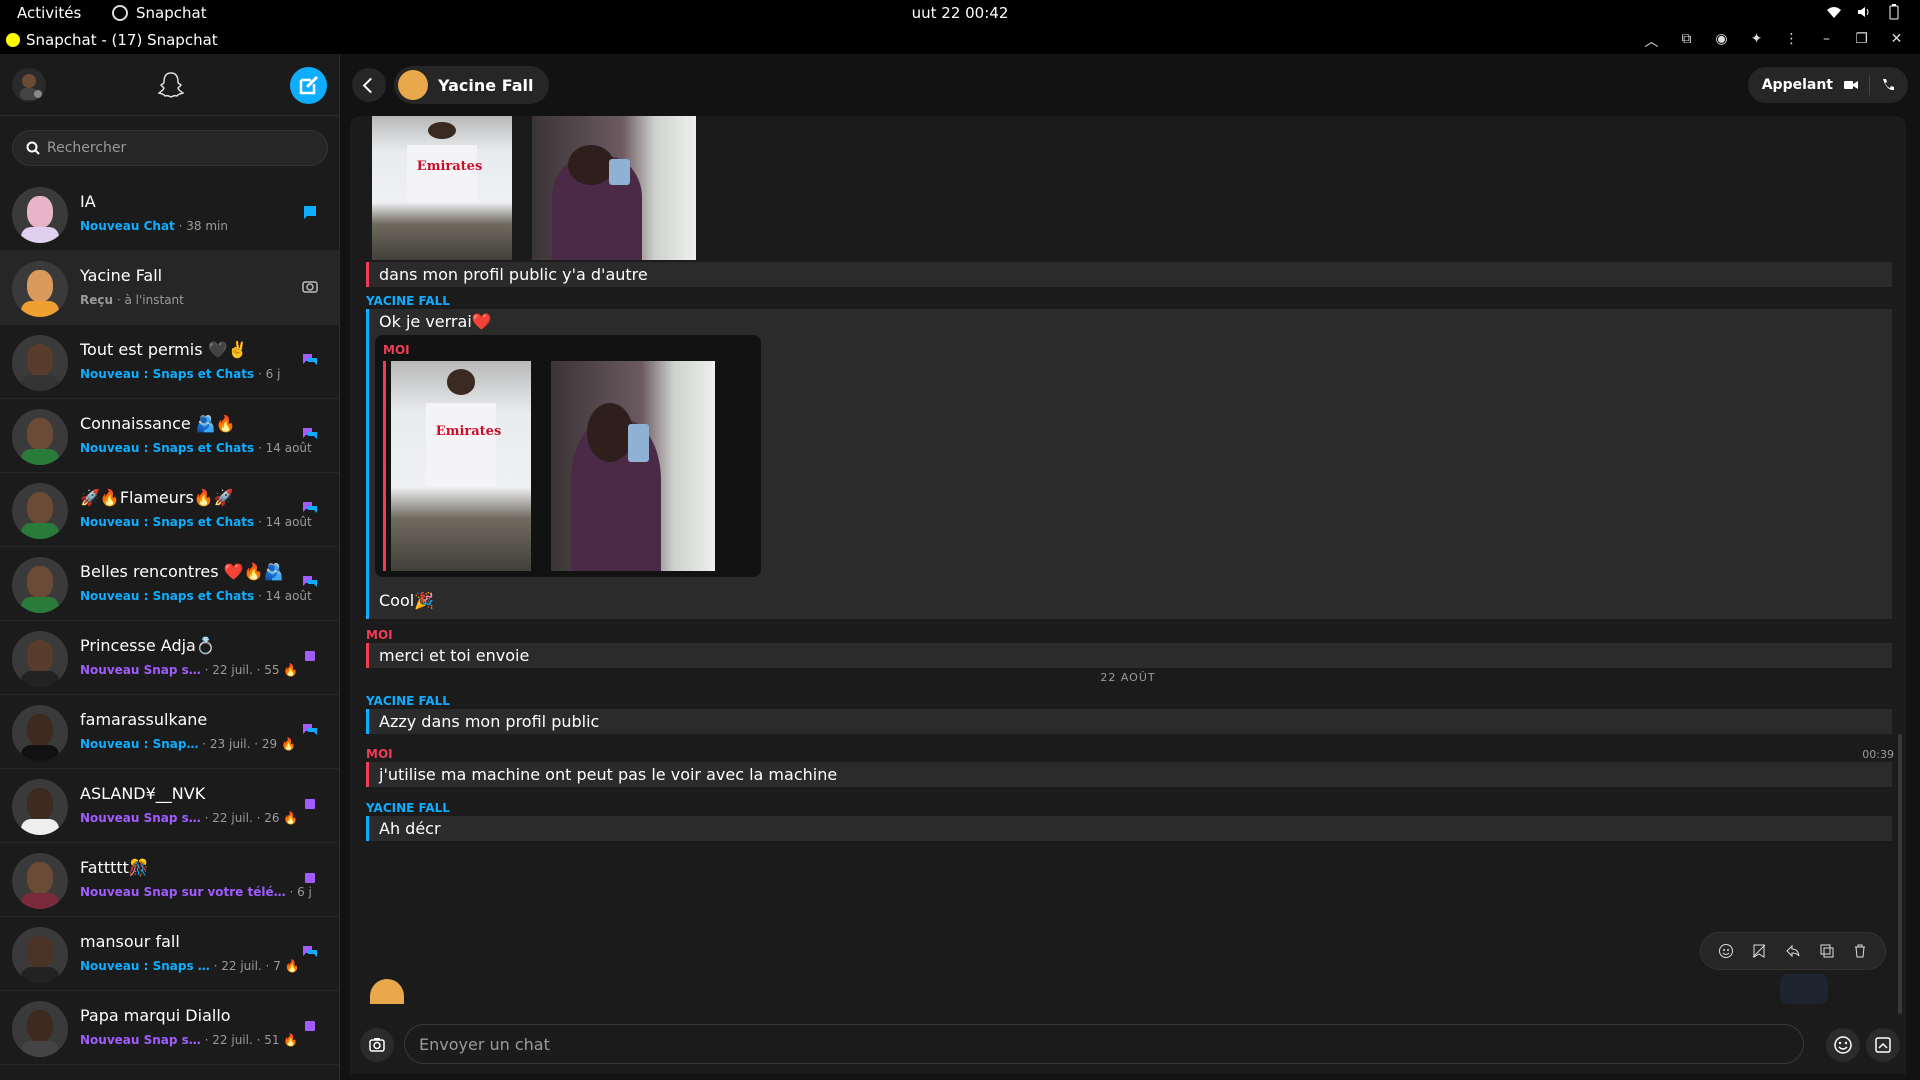  What do you see at coordinates (960, 40) in the screenshot?
I see `window-title-bar: Snapchat - (17) Snapchat ︿ ⧉ ◉ ✦ ⋮ – ❐ ✕` at bounding box center [960, 40].